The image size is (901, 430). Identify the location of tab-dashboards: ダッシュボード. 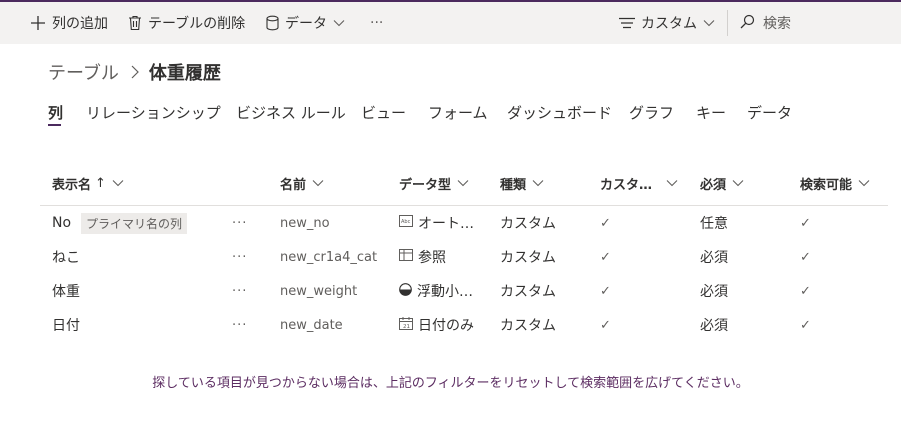
(559, 113).